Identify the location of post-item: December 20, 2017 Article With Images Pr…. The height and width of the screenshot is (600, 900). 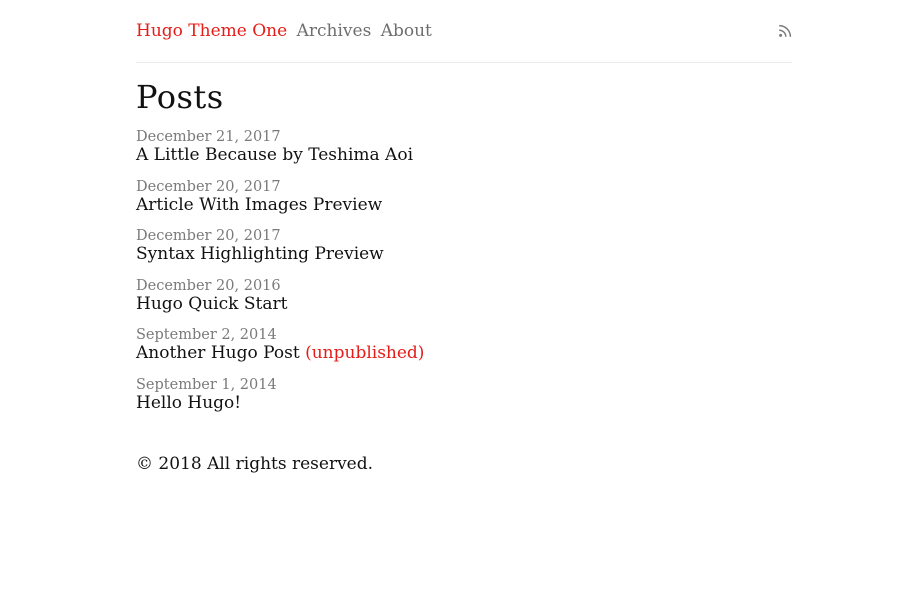
(280, 204).